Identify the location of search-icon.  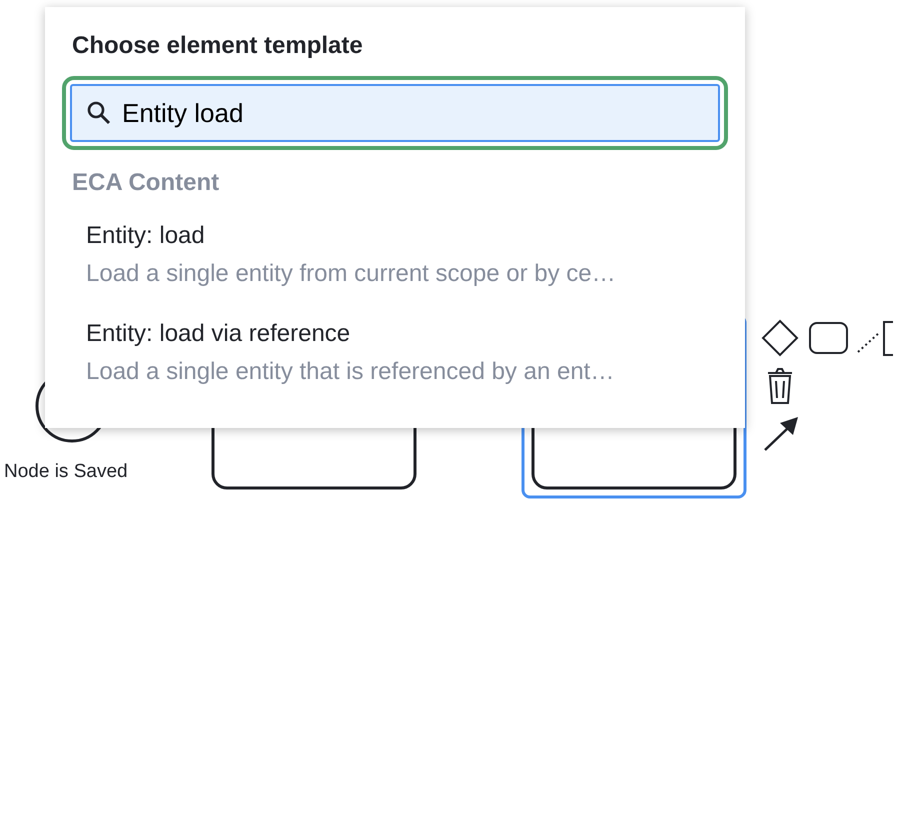
(99, 113).